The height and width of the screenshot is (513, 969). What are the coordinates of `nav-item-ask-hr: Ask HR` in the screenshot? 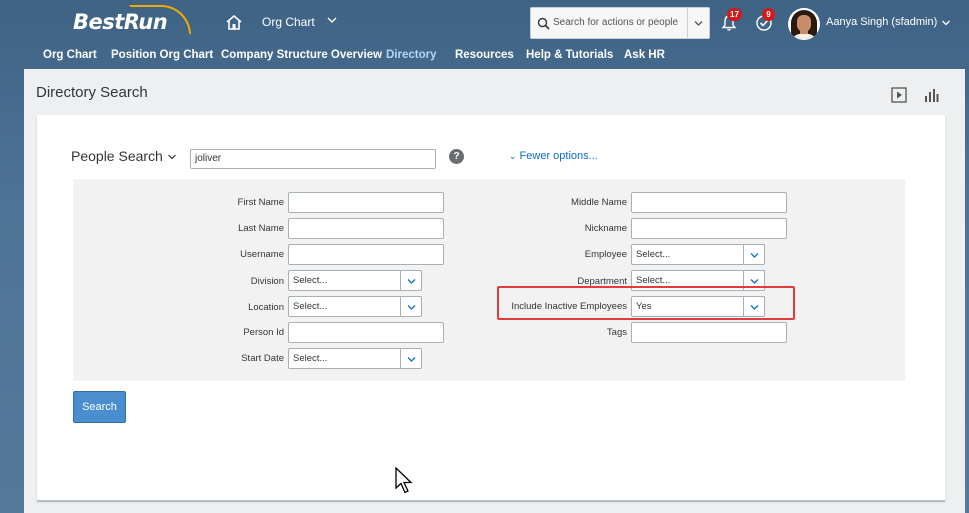 It's located at (644, 55).